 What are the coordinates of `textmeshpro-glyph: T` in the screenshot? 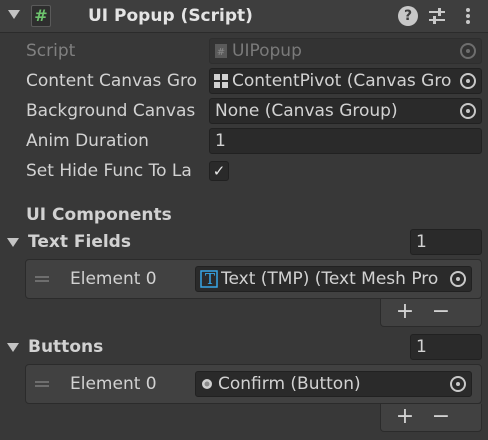 It's located at (210, 279).